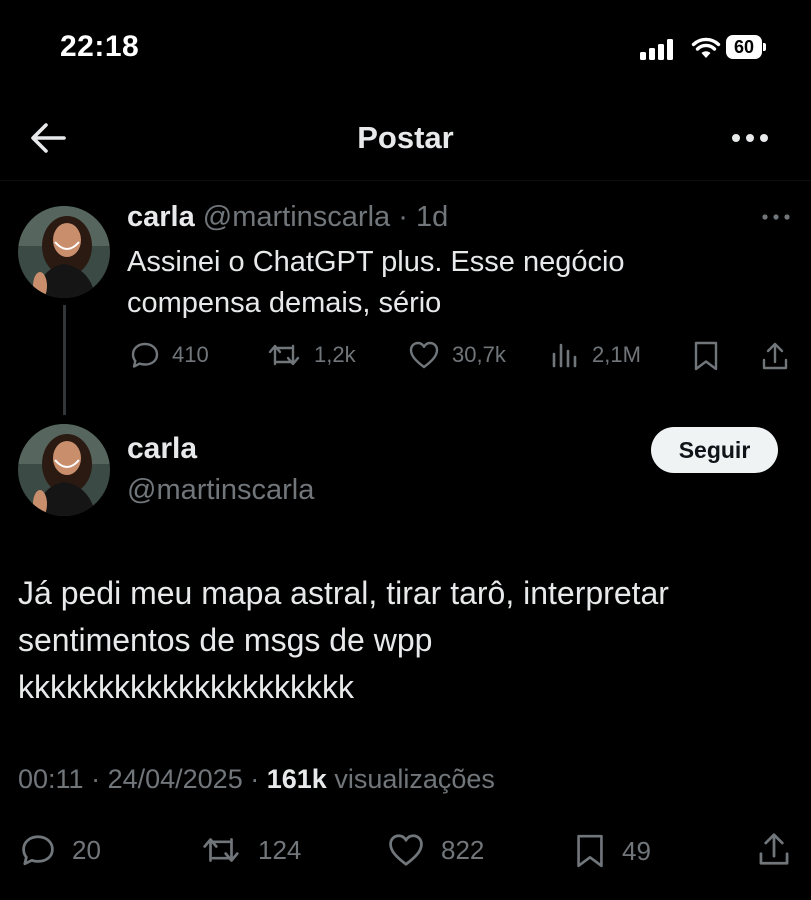 The height and width of the screenshot is (900, 811). What do you see at coordinates (564, 355) in the screenshot?
I see `analytics-icon` at bounding box center [564, 355].